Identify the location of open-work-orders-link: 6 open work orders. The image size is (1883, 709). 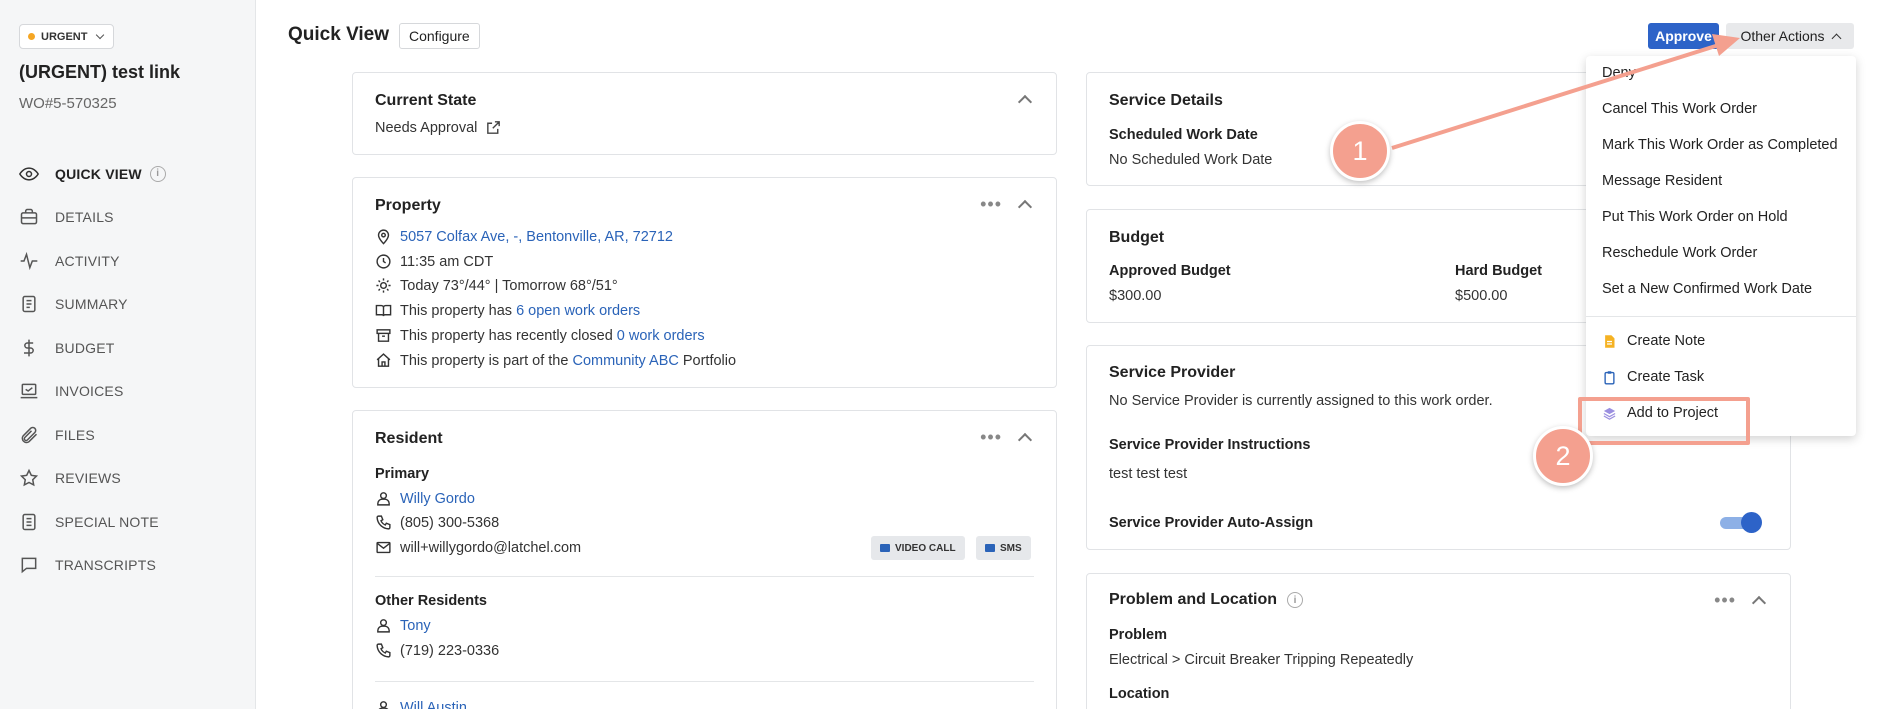
(578, 311).